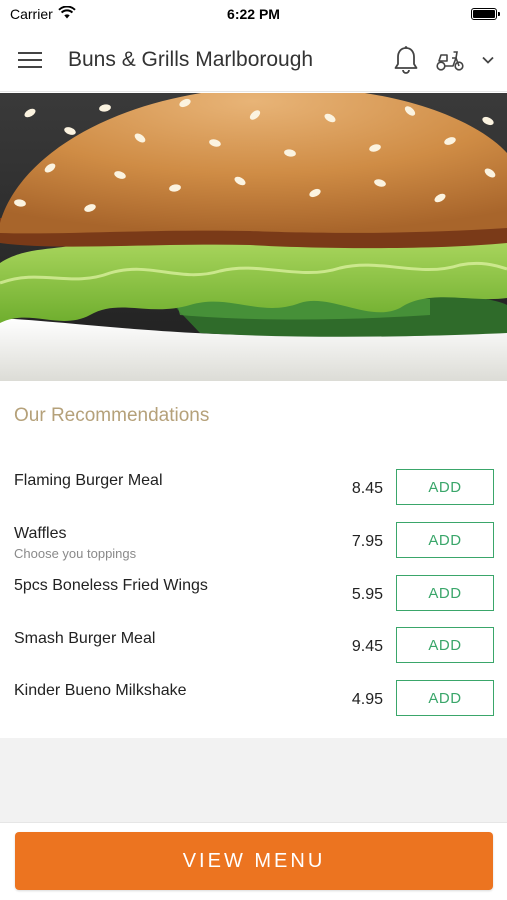  I want to click on nav-bar: Buns & Grills Marlborough, so click(253, 60).